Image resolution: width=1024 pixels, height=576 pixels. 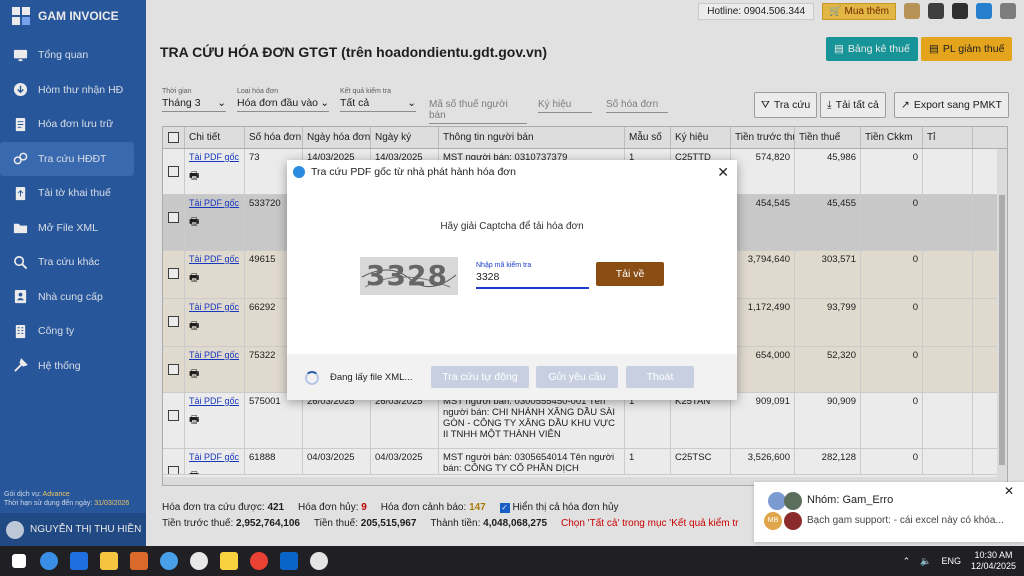 I want to click on group-avatar: MB, so click(x=783, y=513).